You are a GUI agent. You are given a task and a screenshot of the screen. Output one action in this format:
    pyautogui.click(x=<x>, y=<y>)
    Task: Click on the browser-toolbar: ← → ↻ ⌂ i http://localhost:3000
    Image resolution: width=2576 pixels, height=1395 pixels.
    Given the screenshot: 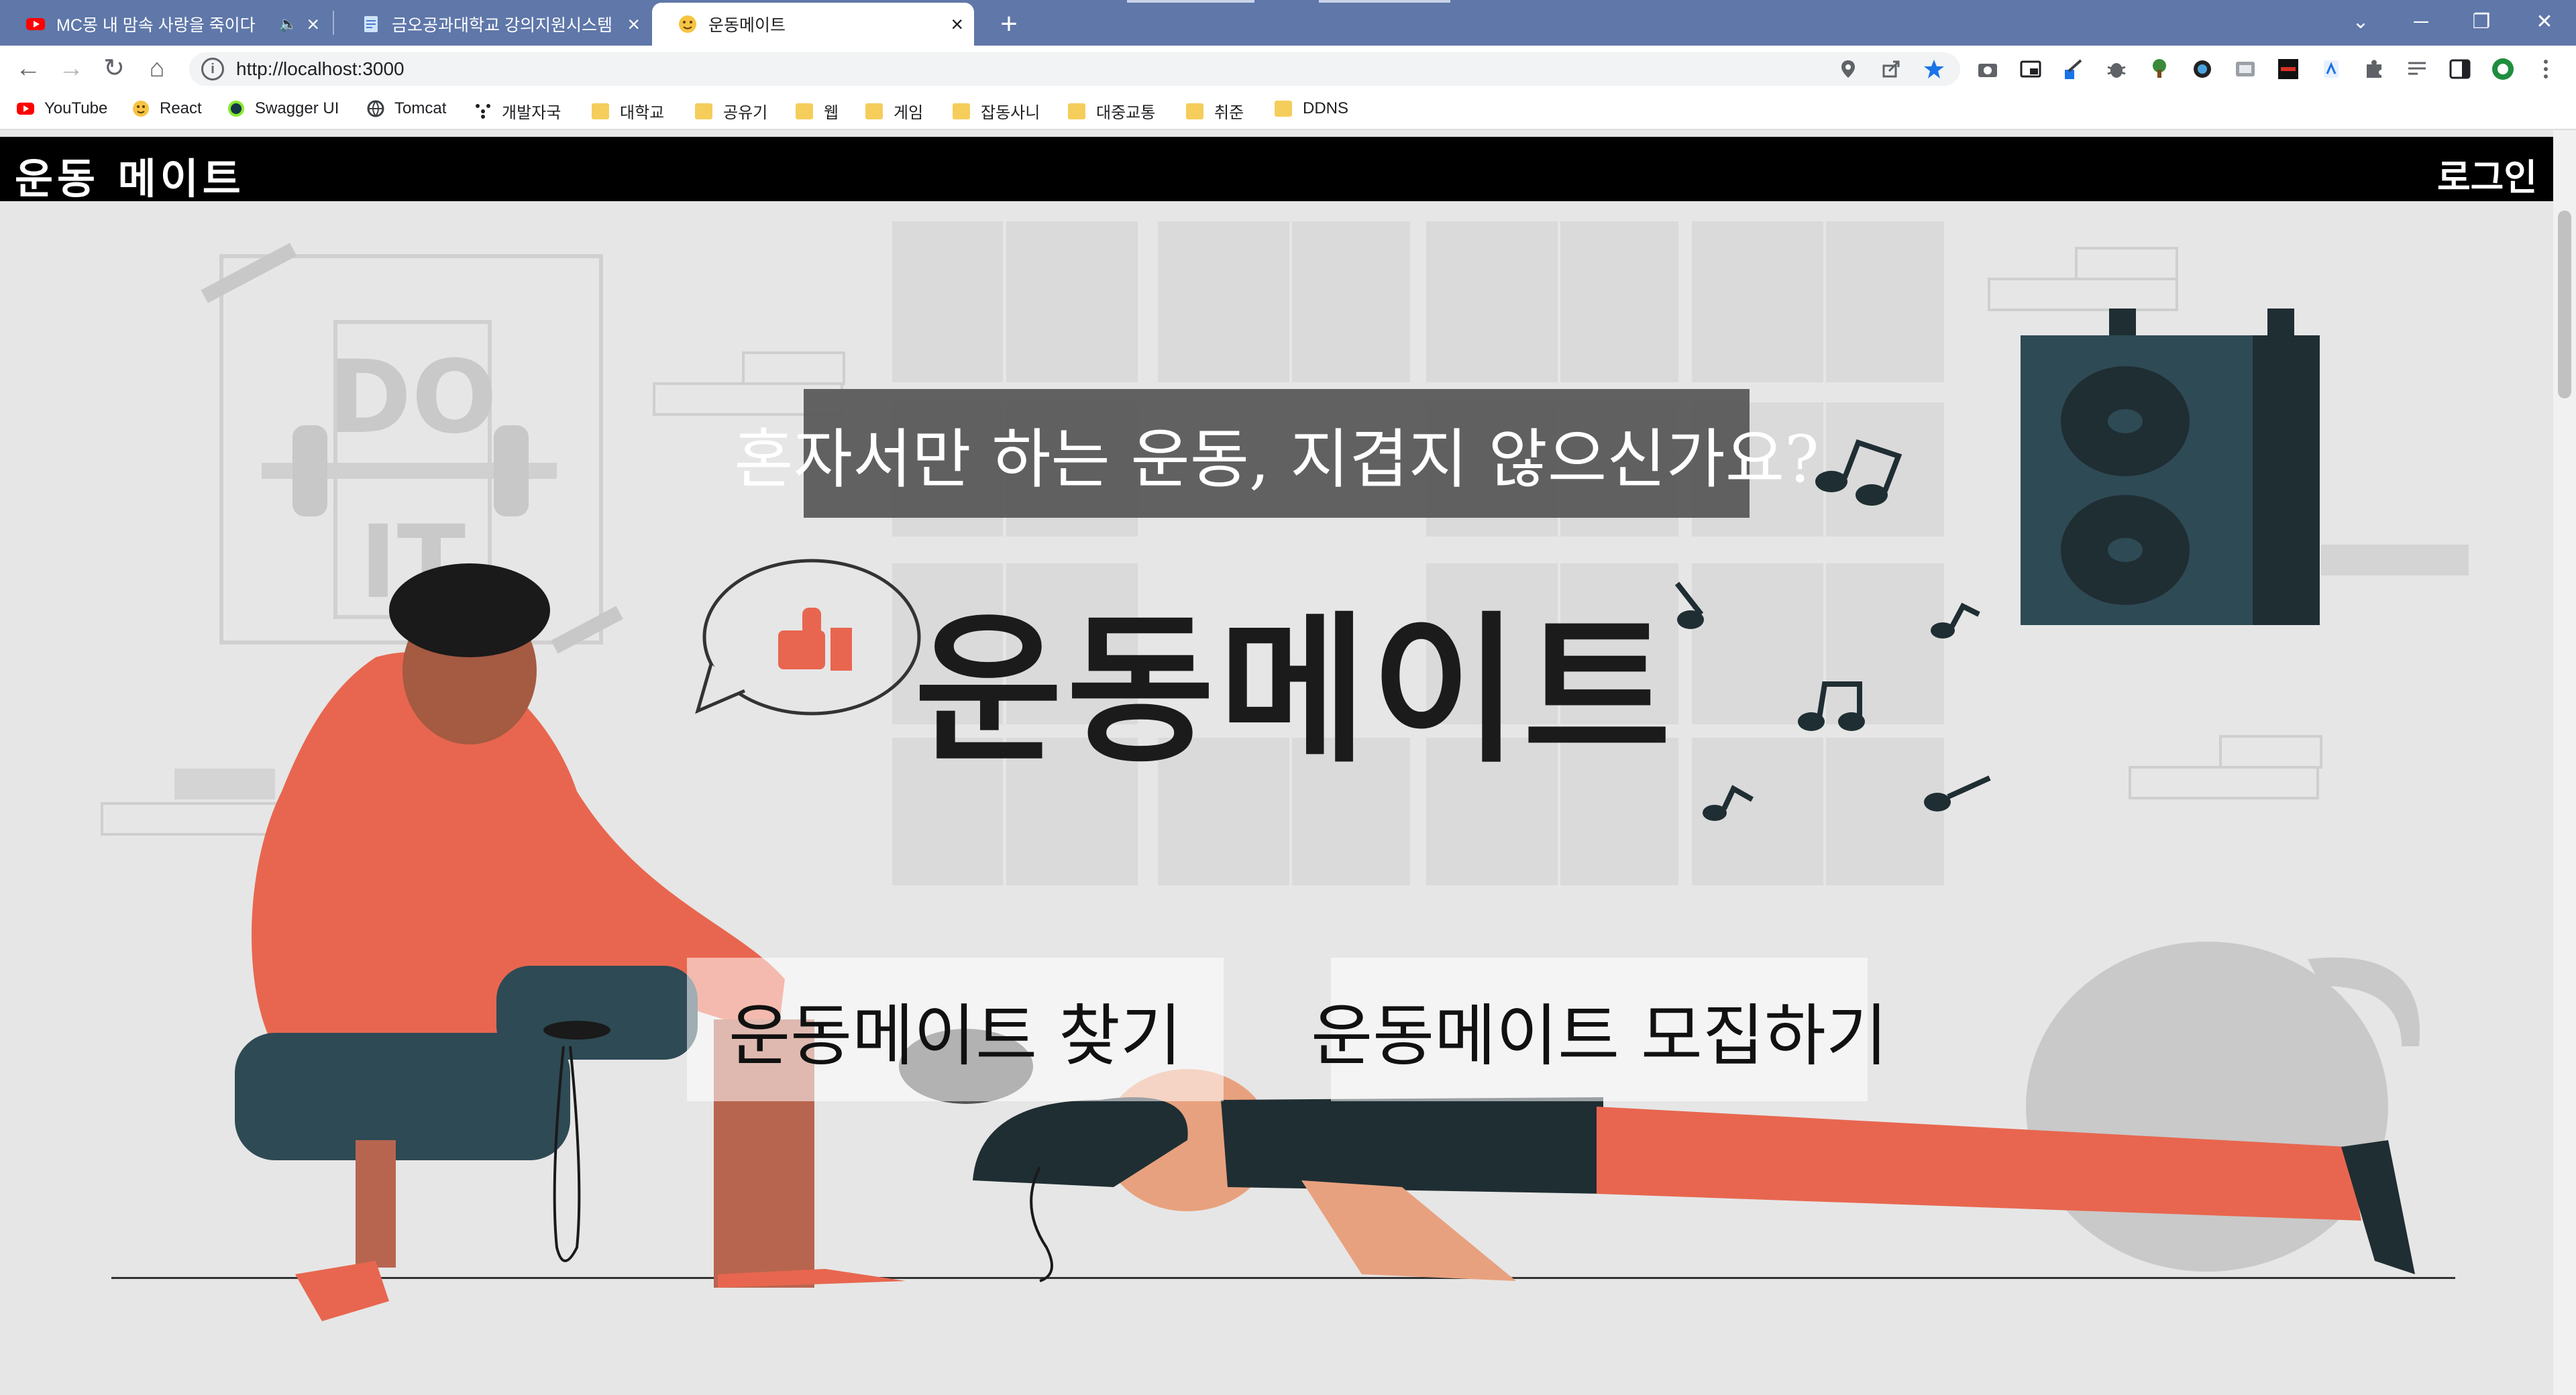 What is the action you would take?
    pyautogui.click(x=1288, y=68)
    